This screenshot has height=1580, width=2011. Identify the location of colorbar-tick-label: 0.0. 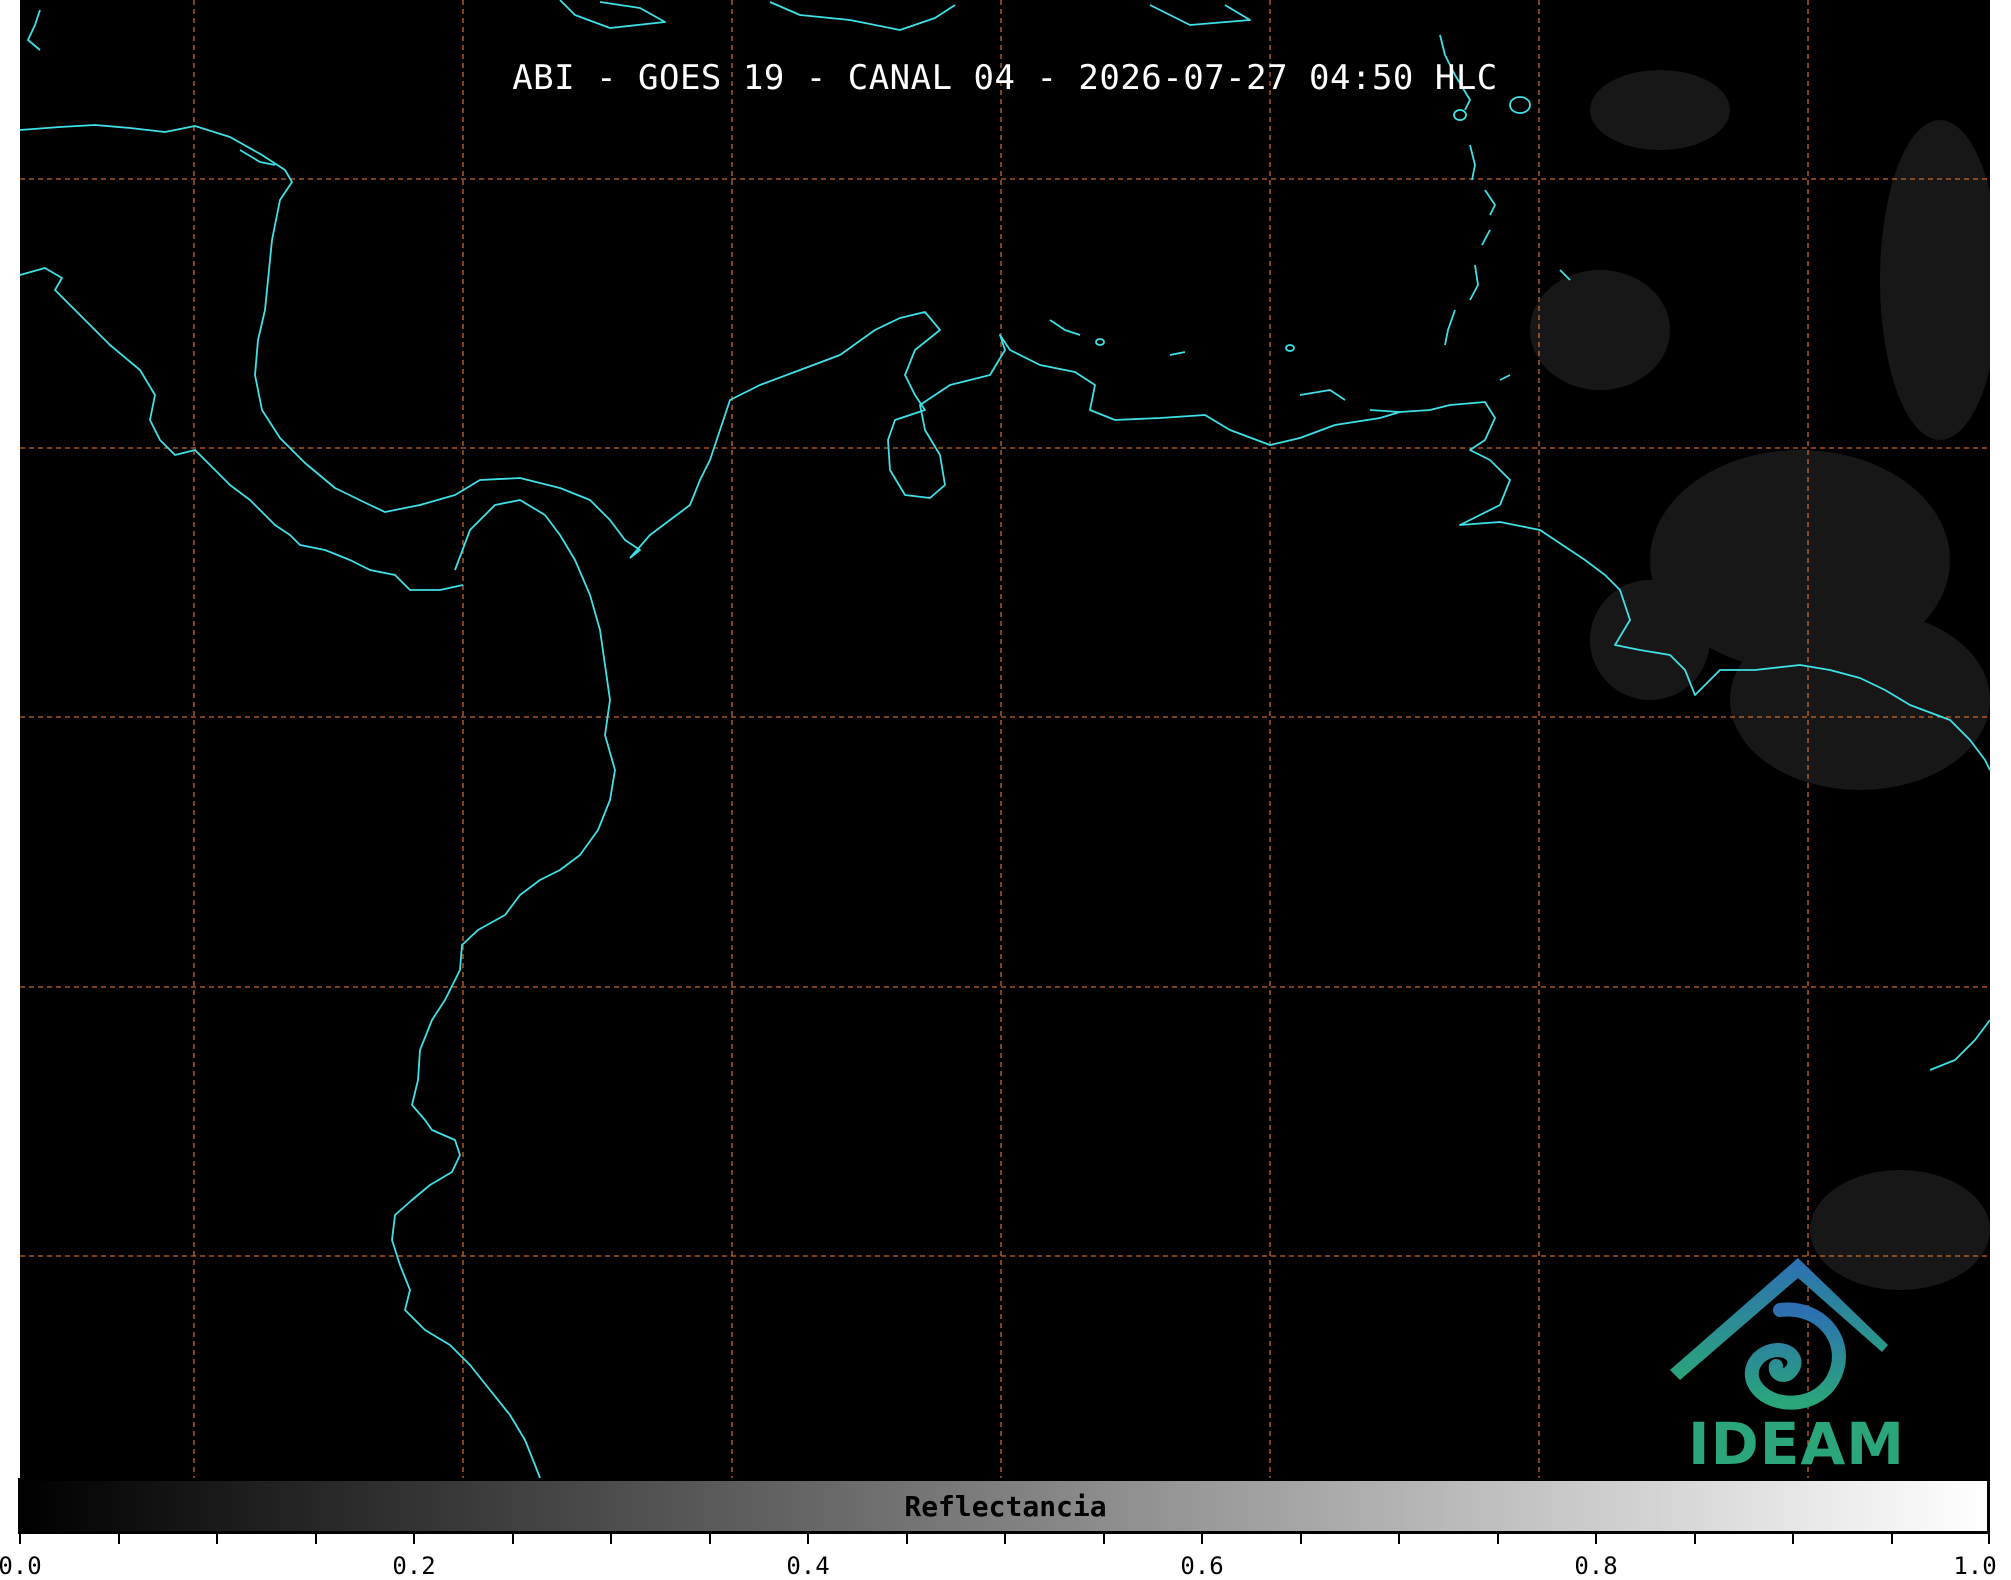
(21, 1566).